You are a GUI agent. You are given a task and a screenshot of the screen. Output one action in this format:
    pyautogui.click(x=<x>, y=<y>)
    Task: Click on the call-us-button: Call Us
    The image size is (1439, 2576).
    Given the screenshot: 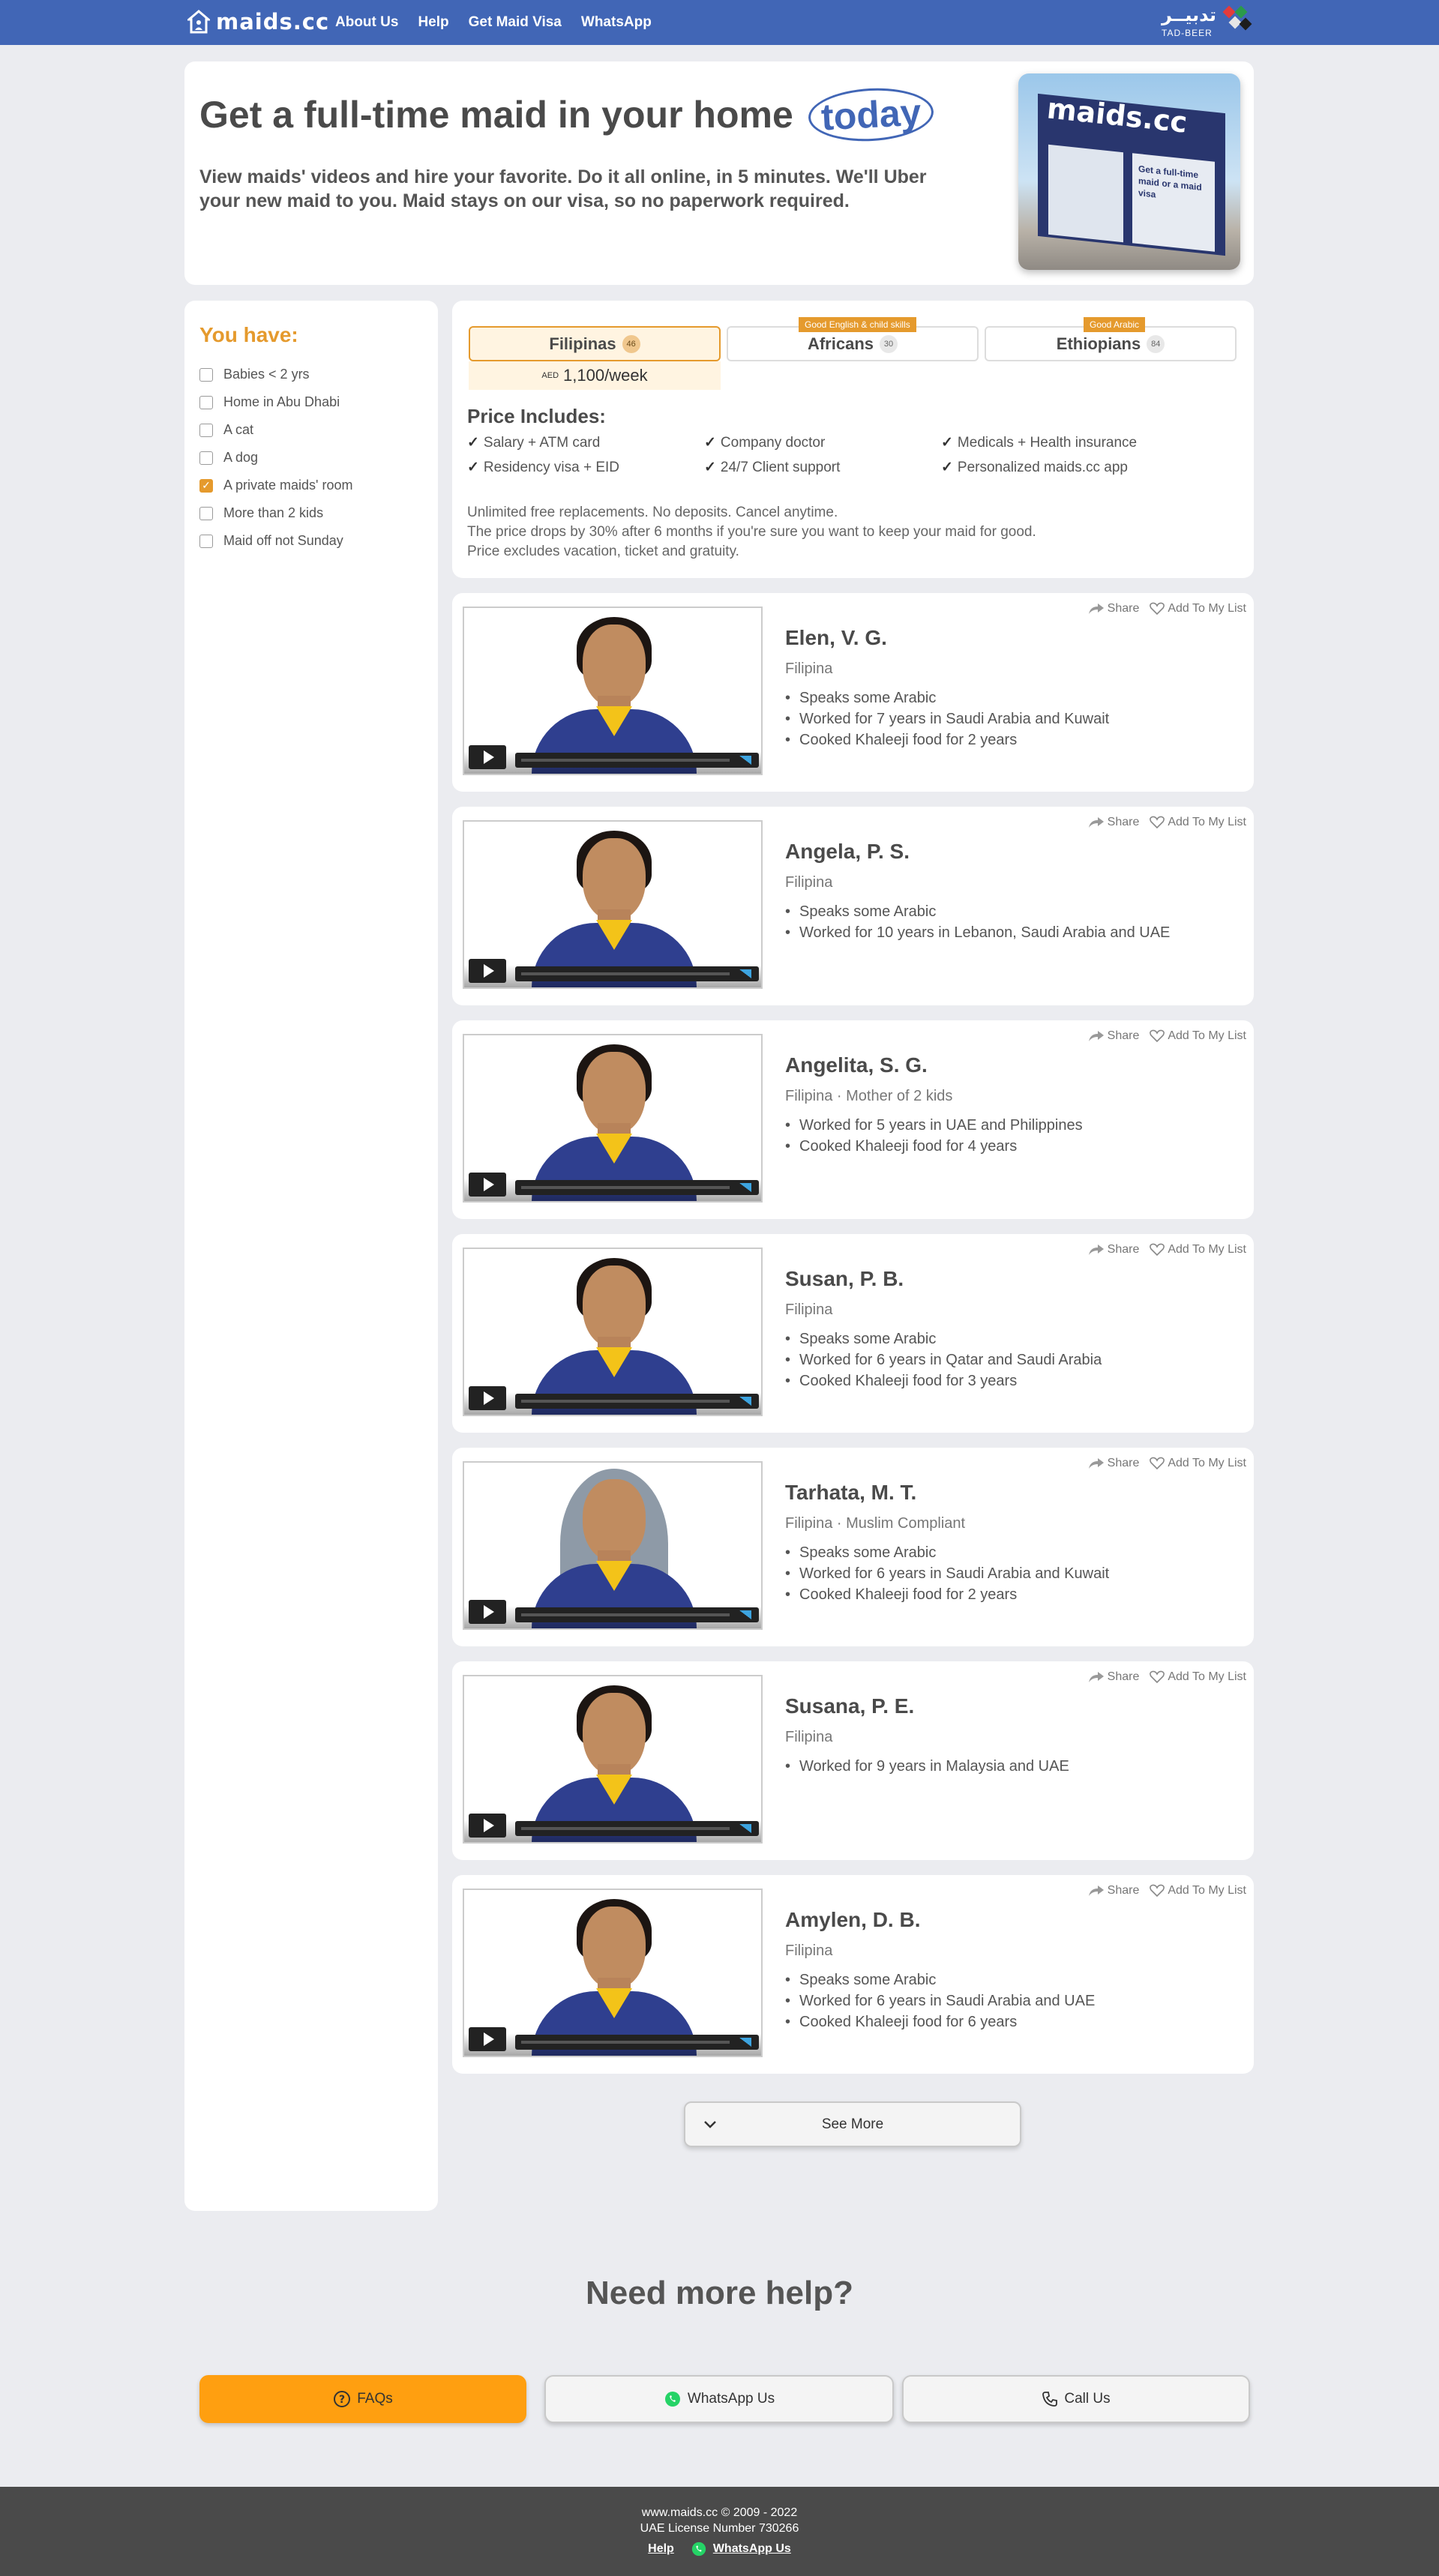 What is the action you would take?
    pyautogui.click(x=1076, y=2399)
    